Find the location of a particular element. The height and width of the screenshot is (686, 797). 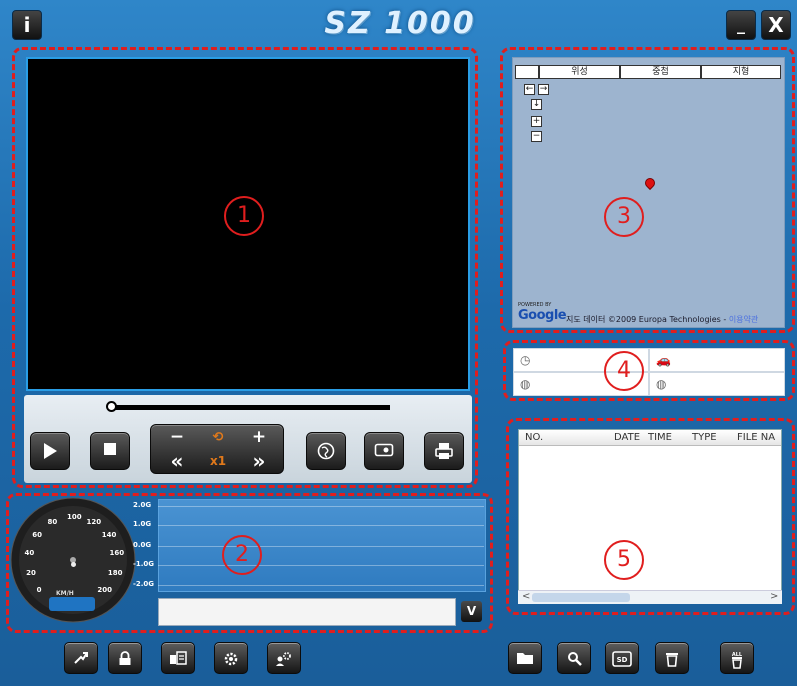

g-sensor-tick-label: -2.0G is located at coordinates (144, 584).